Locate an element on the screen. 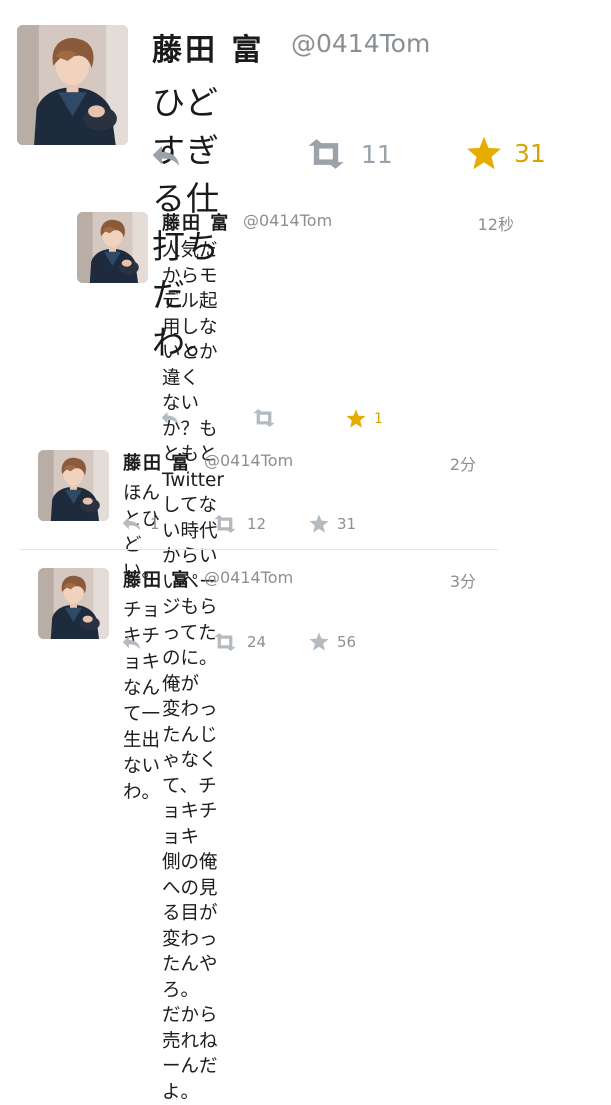 This screenshot has height=1105, width=611. retweet-count: 24 is located at coordinates (257, 642).